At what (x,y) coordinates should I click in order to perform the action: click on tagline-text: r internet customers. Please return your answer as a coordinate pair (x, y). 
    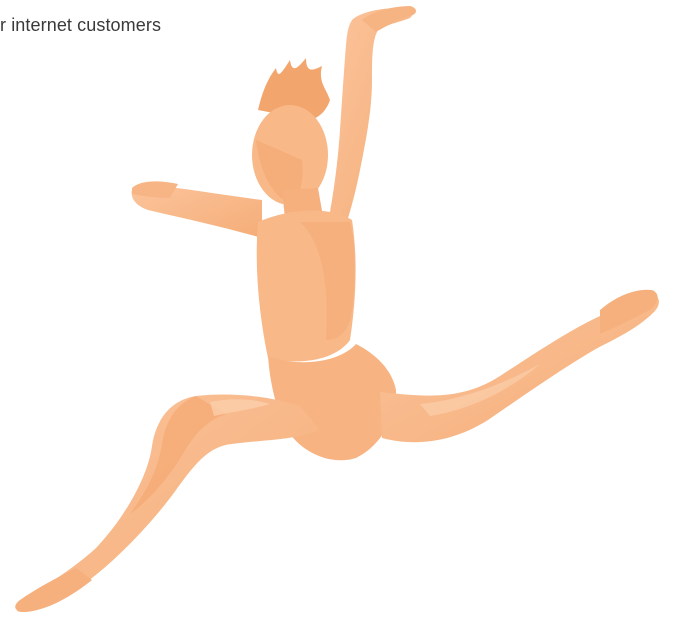
    Looking at the image, I should click on (81, 25).